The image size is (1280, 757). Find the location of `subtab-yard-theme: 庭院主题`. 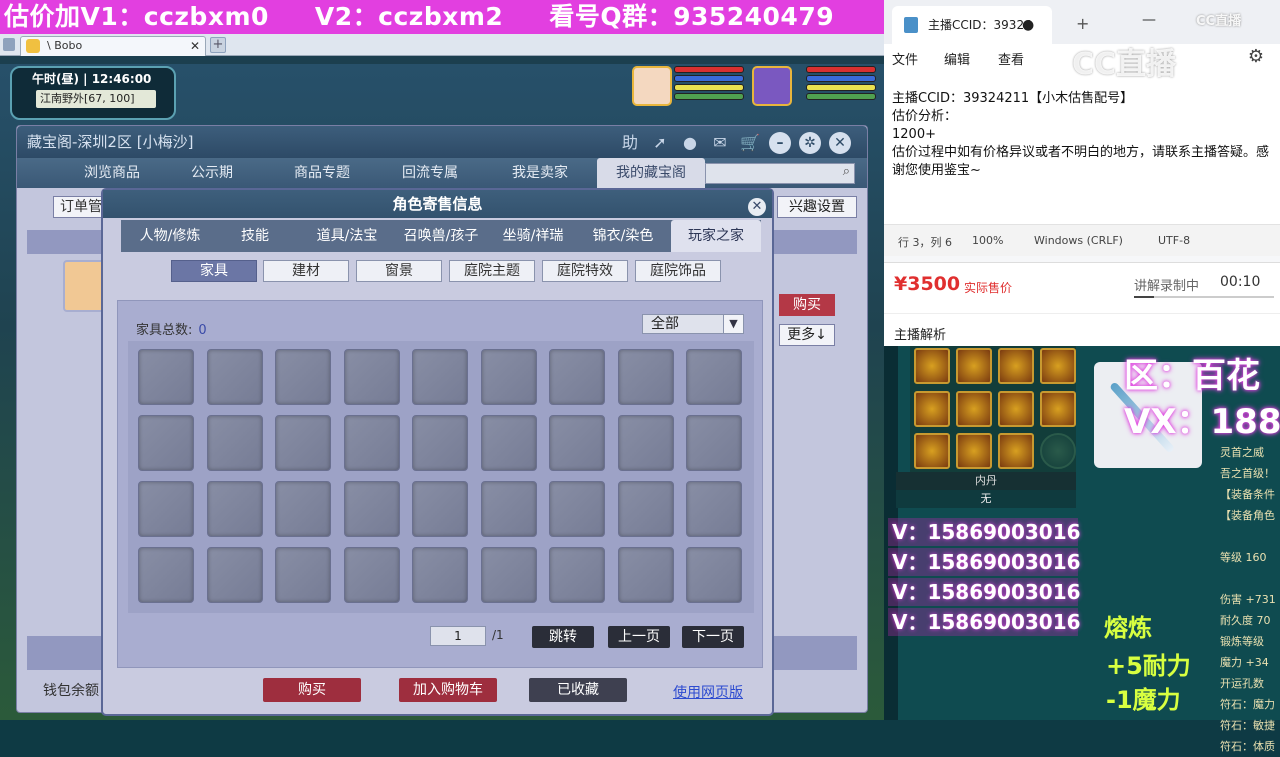

subtab-yard-theme: 庭院主题 is located at coordinates (492, 271).